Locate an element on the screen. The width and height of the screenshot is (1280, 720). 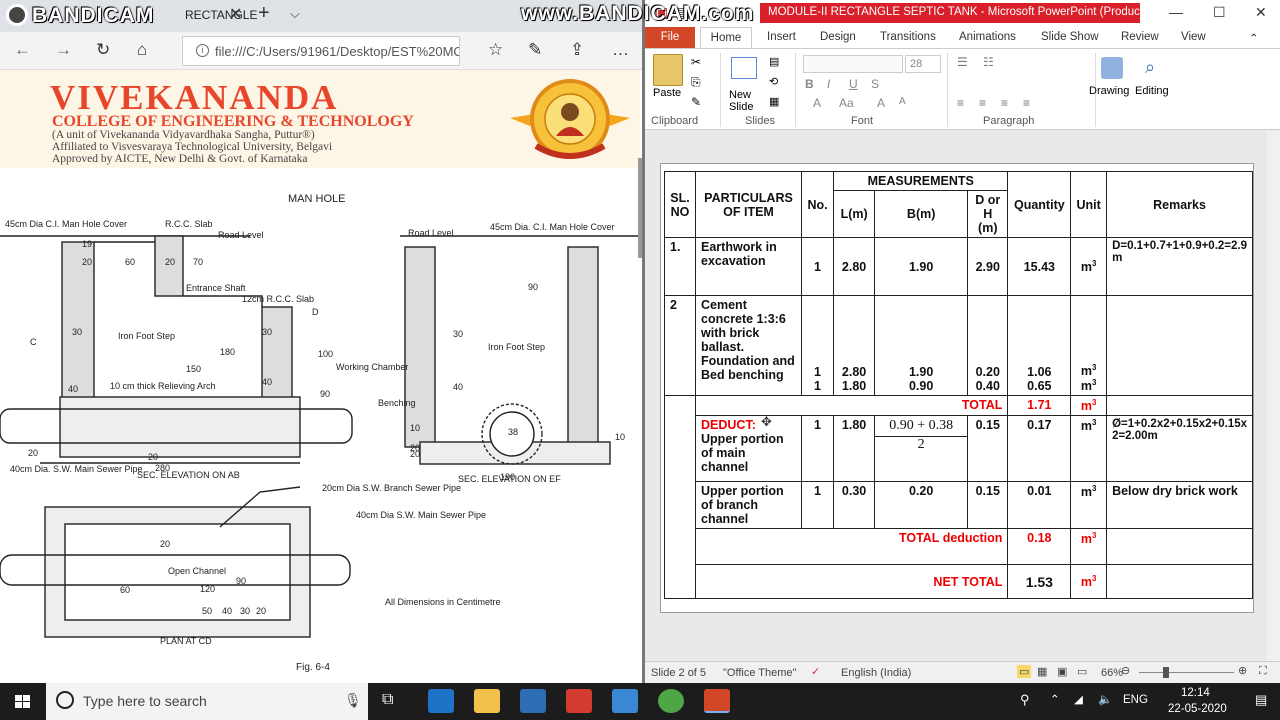
open-channel-label: Open Channel is located at coordinates (197, 571).